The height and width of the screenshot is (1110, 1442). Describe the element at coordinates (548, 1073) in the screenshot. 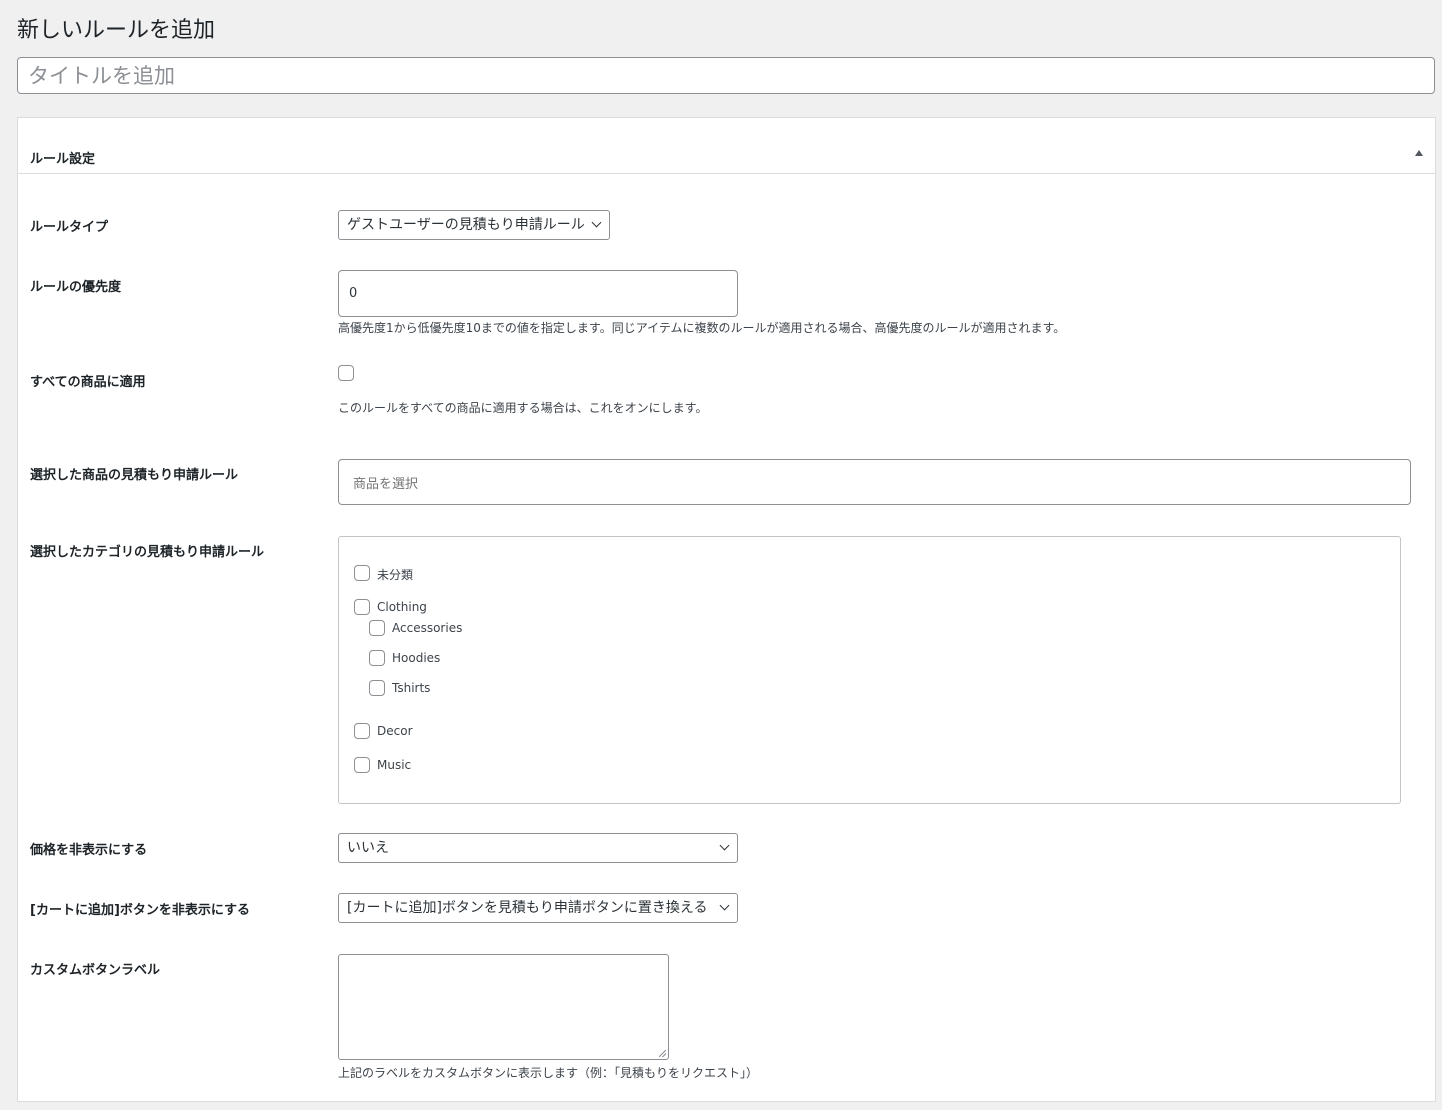

I see `custom-button-label-description: 上記のラベルをカスタムボタンに表示します（例：「見積もりをリクエスト」）` at that location.